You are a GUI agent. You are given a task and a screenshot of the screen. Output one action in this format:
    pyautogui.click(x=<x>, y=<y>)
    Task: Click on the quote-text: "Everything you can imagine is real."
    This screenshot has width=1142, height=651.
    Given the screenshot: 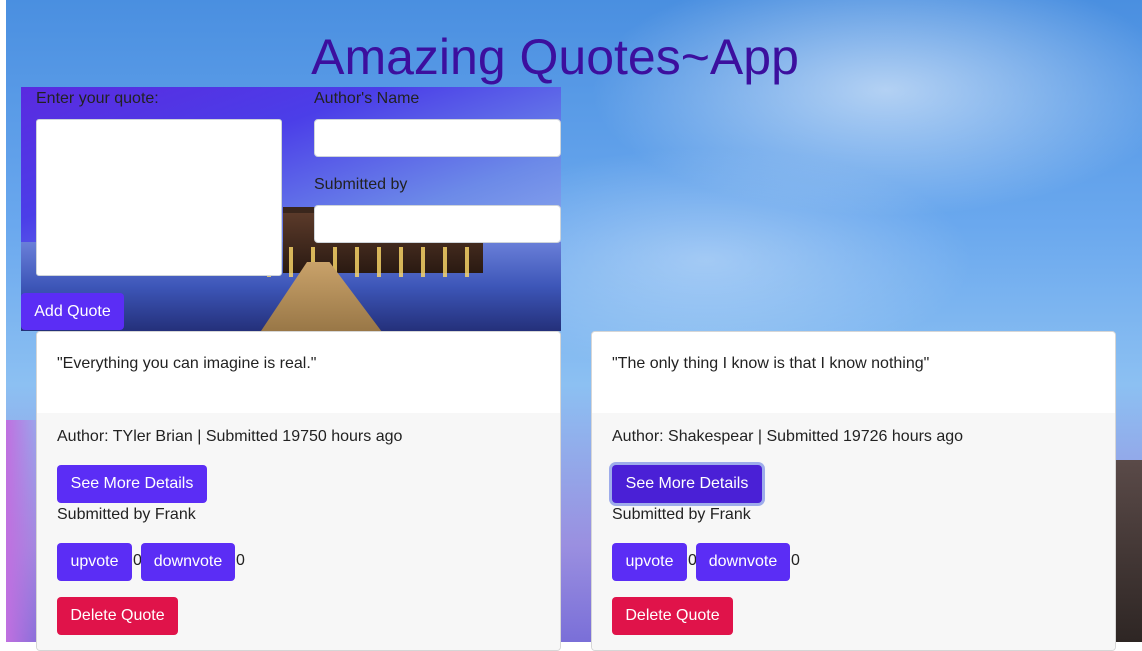 What is the action you would take?
    pyautogui.click(x=187, y=363)
    